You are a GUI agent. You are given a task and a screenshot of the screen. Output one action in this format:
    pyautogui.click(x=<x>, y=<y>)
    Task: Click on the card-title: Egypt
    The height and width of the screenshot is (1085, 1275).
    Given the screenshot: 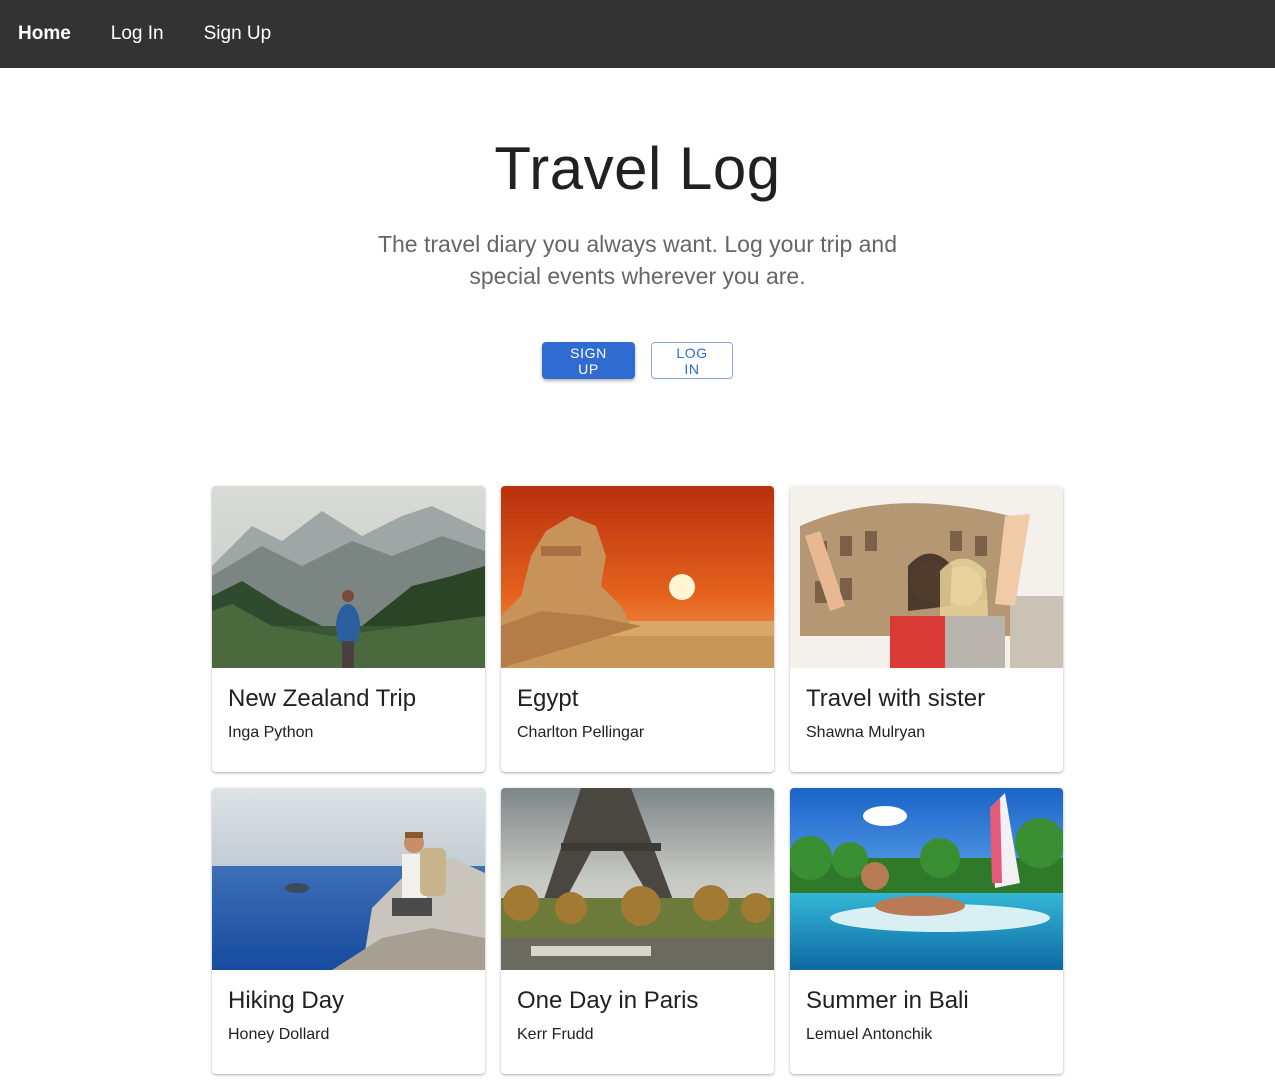 What is the action you would take?
    pyautogui.click(x=548, y=698)
    